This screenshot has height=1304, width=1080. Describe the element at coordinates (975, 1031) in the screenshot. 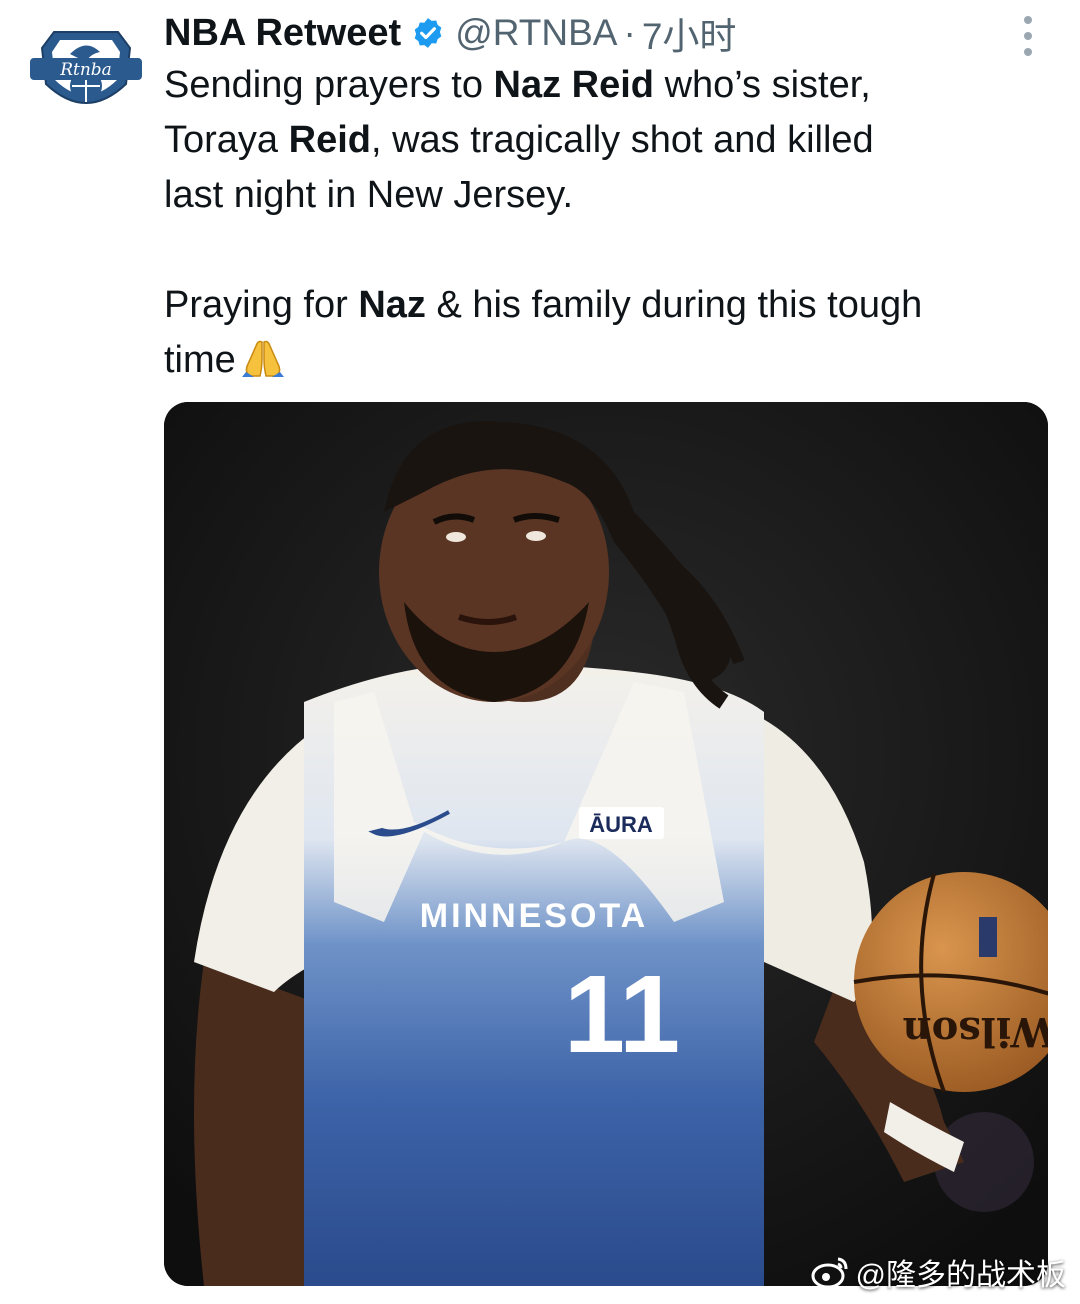

I see `ball-brand: Wilson` at that location.